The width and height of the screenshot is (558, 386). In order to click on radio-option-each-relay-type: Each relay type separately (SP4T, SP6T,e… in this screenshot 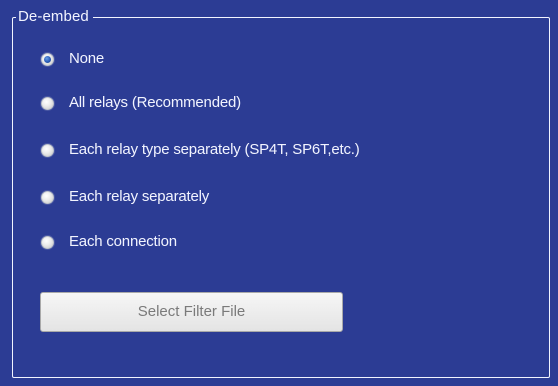, I will do `click(198, 150)`.